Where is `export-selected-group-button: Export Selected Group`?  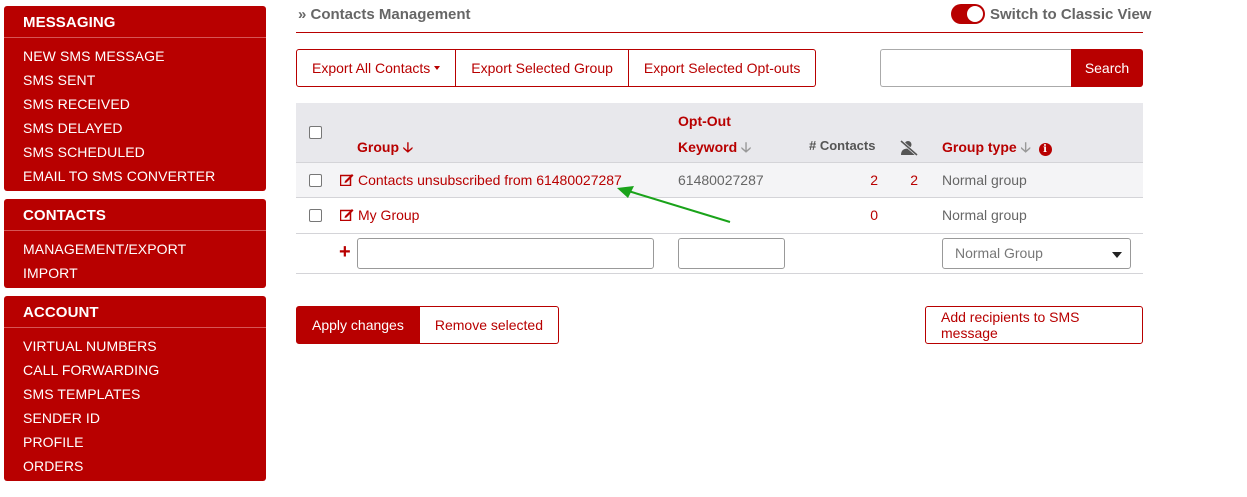
export-selected-group-button: Export Selected Group is located at coordinates (542, 68).